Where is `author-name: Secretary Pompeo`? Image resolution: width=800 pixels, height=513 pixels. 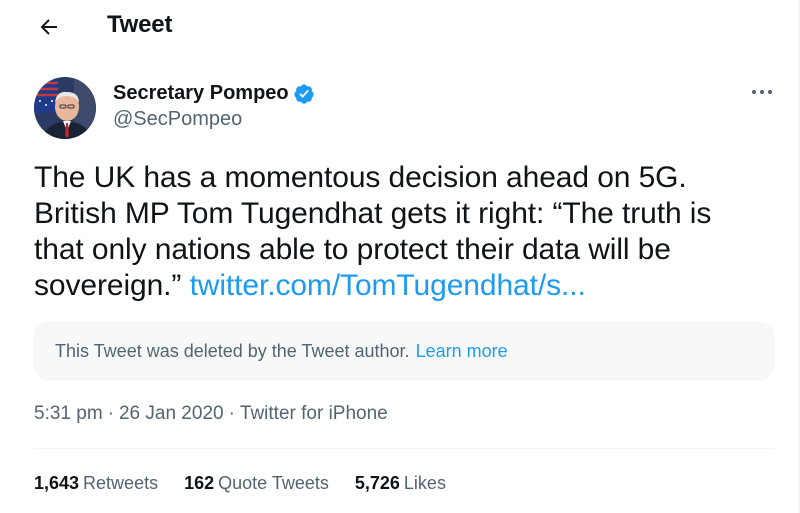 author-name: Secretary Pompeo is located at coordinates (214, 93).